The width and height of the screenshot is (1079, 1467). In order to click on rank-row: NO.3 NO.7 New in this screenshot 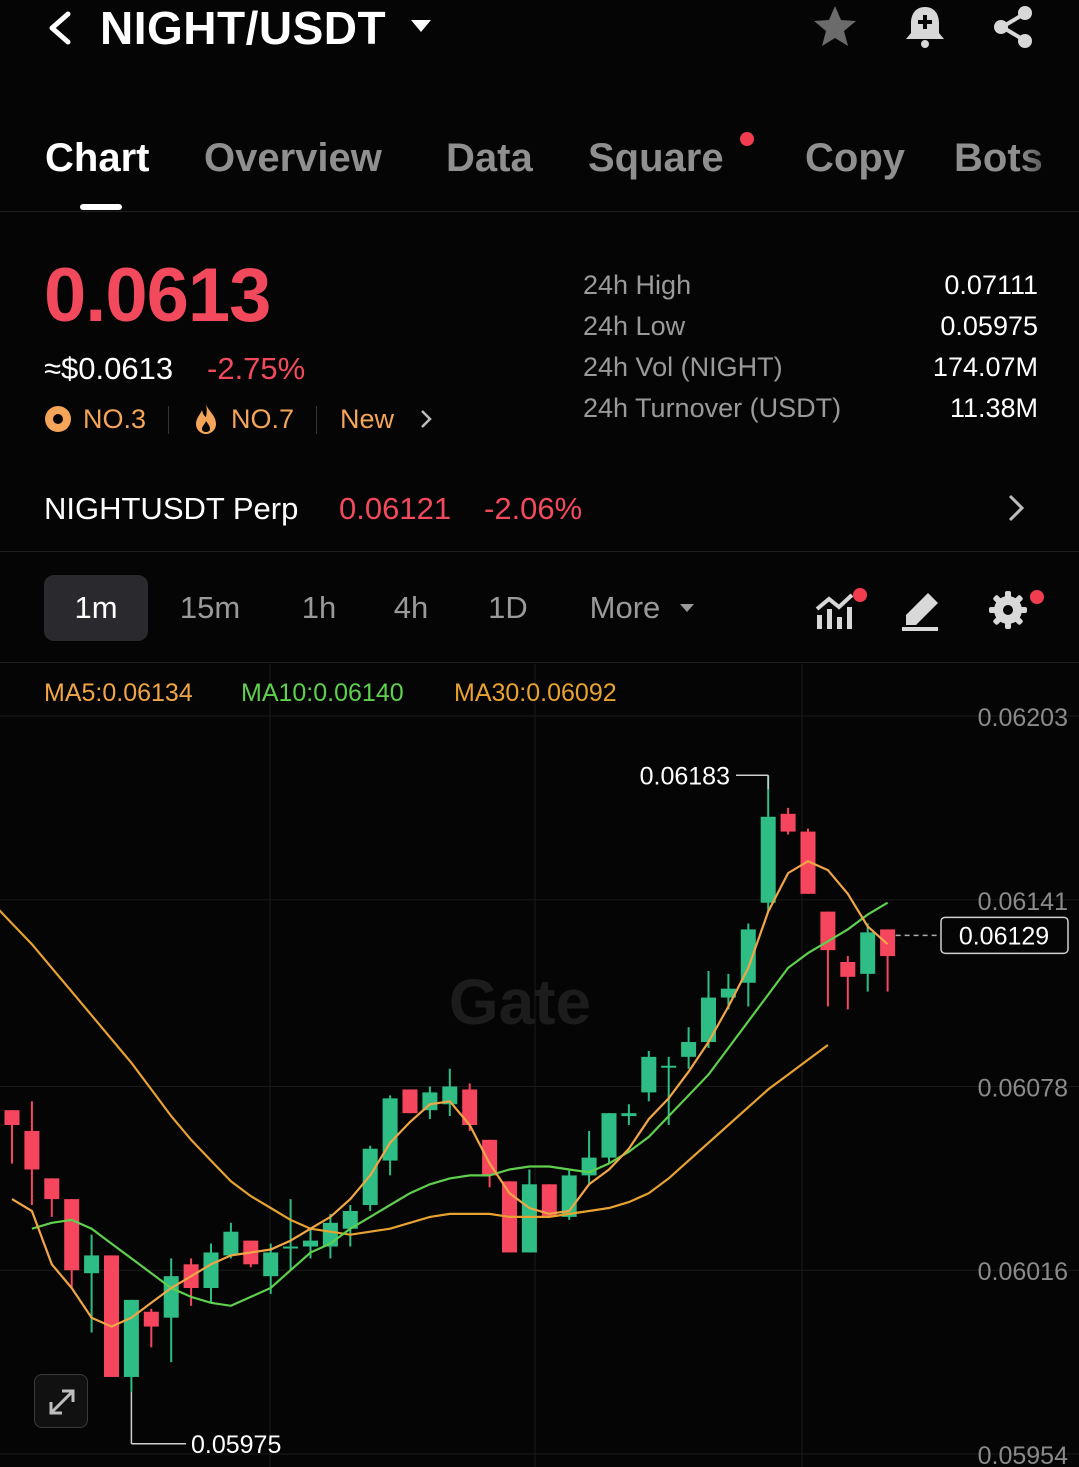, I will do `click(254, 420)`.